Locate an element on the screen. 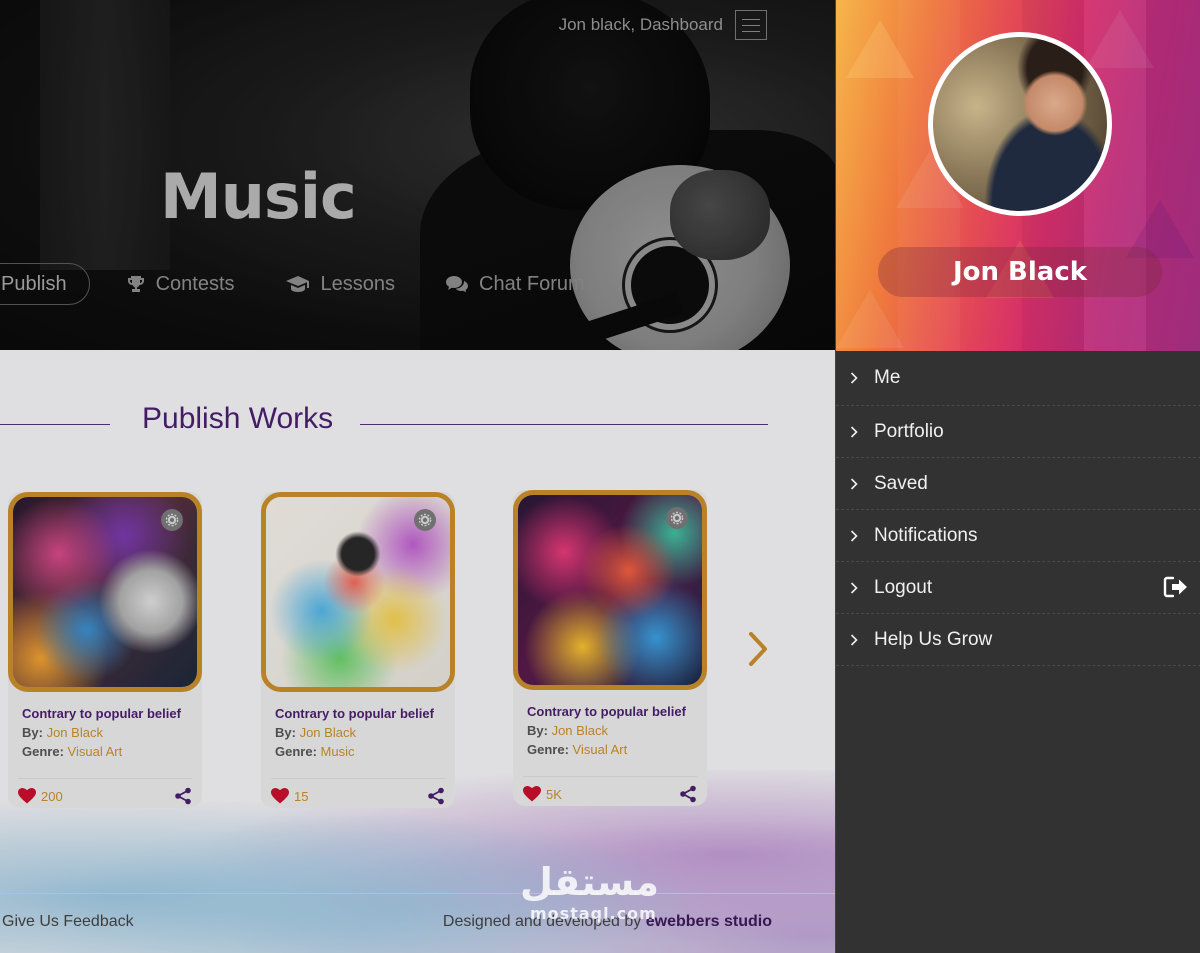  drawer-item-label: Portfolio is located at coordinates (909, 431).